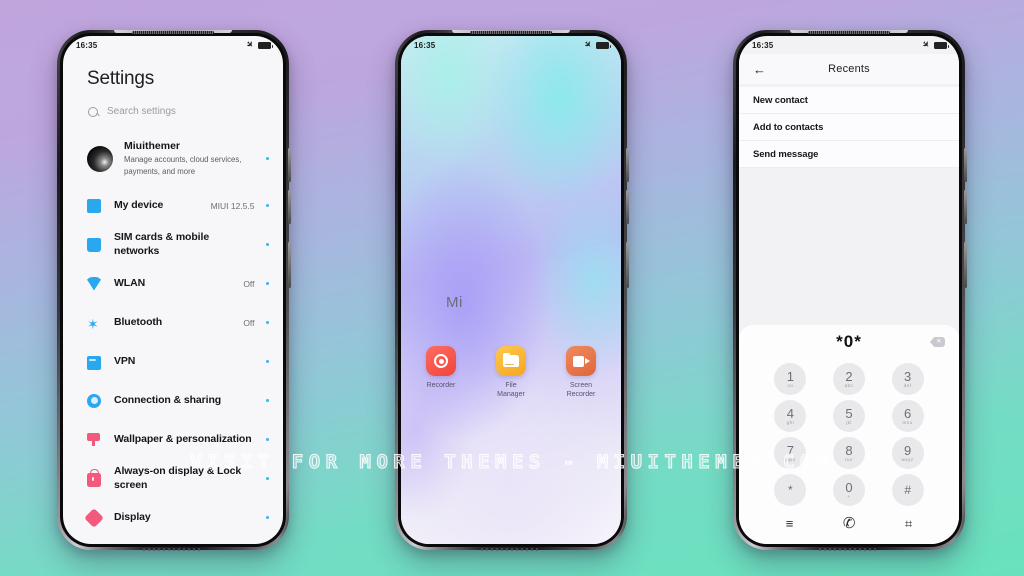 Image resolution: width=1024 pixels, height=576 pixels. I want to click on sidebar-item-sim-cards: SIM cards & mobile networks, so click(173, 244).